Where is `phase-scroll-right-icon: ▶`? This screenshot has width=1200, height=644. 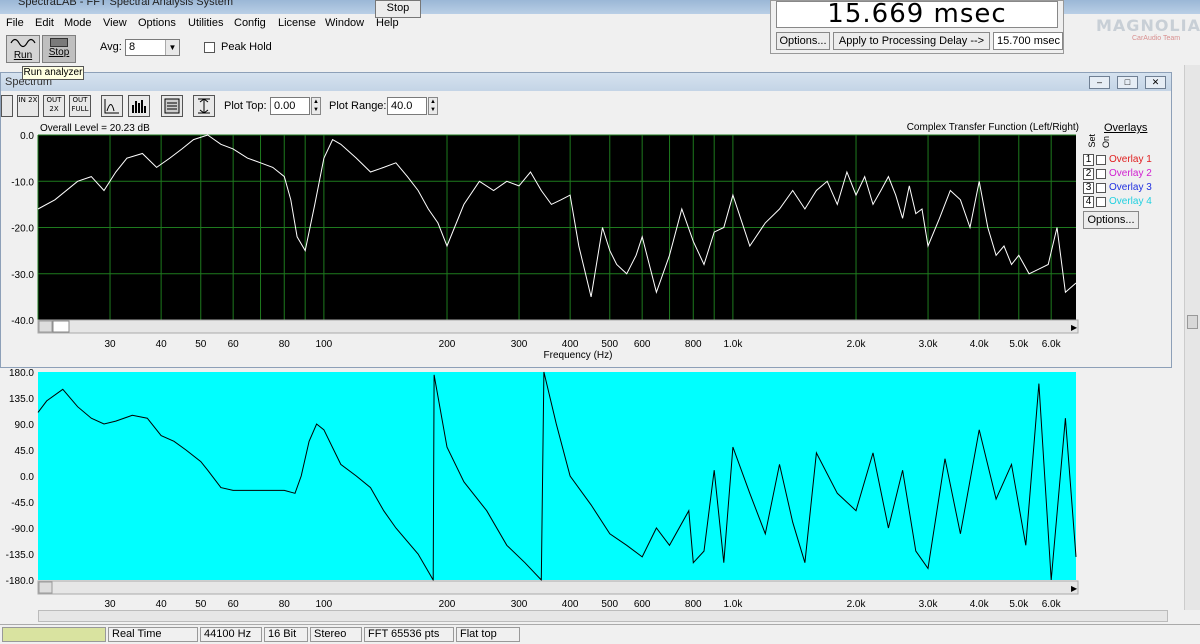 phase-scroll-right-icon: ▶ is located at coordinates (1074, 588).